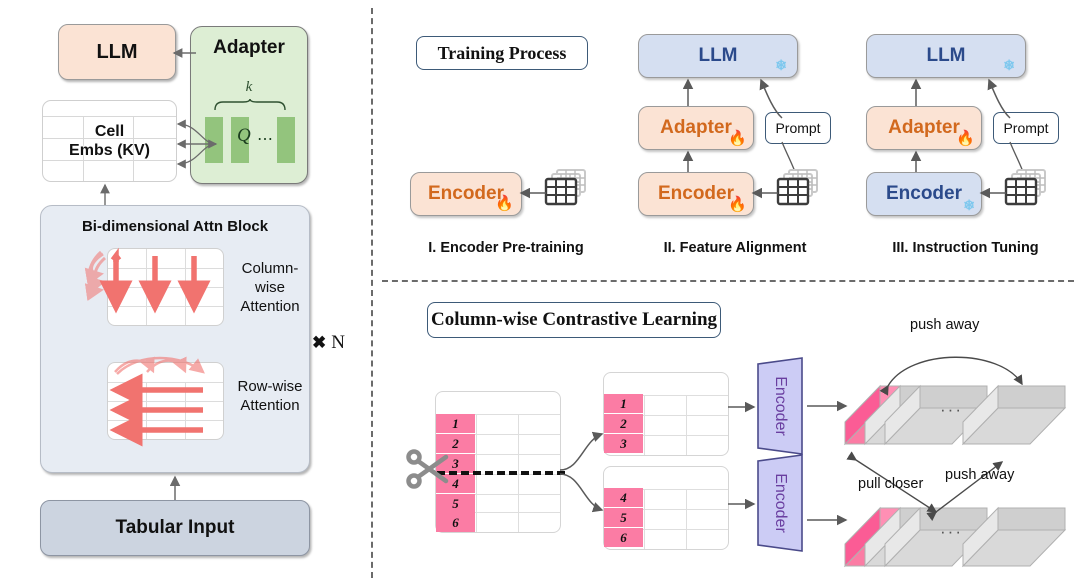 The width and height of the screenshot is (1080, 585). I want to click on brace-icon, so click(250, 104).